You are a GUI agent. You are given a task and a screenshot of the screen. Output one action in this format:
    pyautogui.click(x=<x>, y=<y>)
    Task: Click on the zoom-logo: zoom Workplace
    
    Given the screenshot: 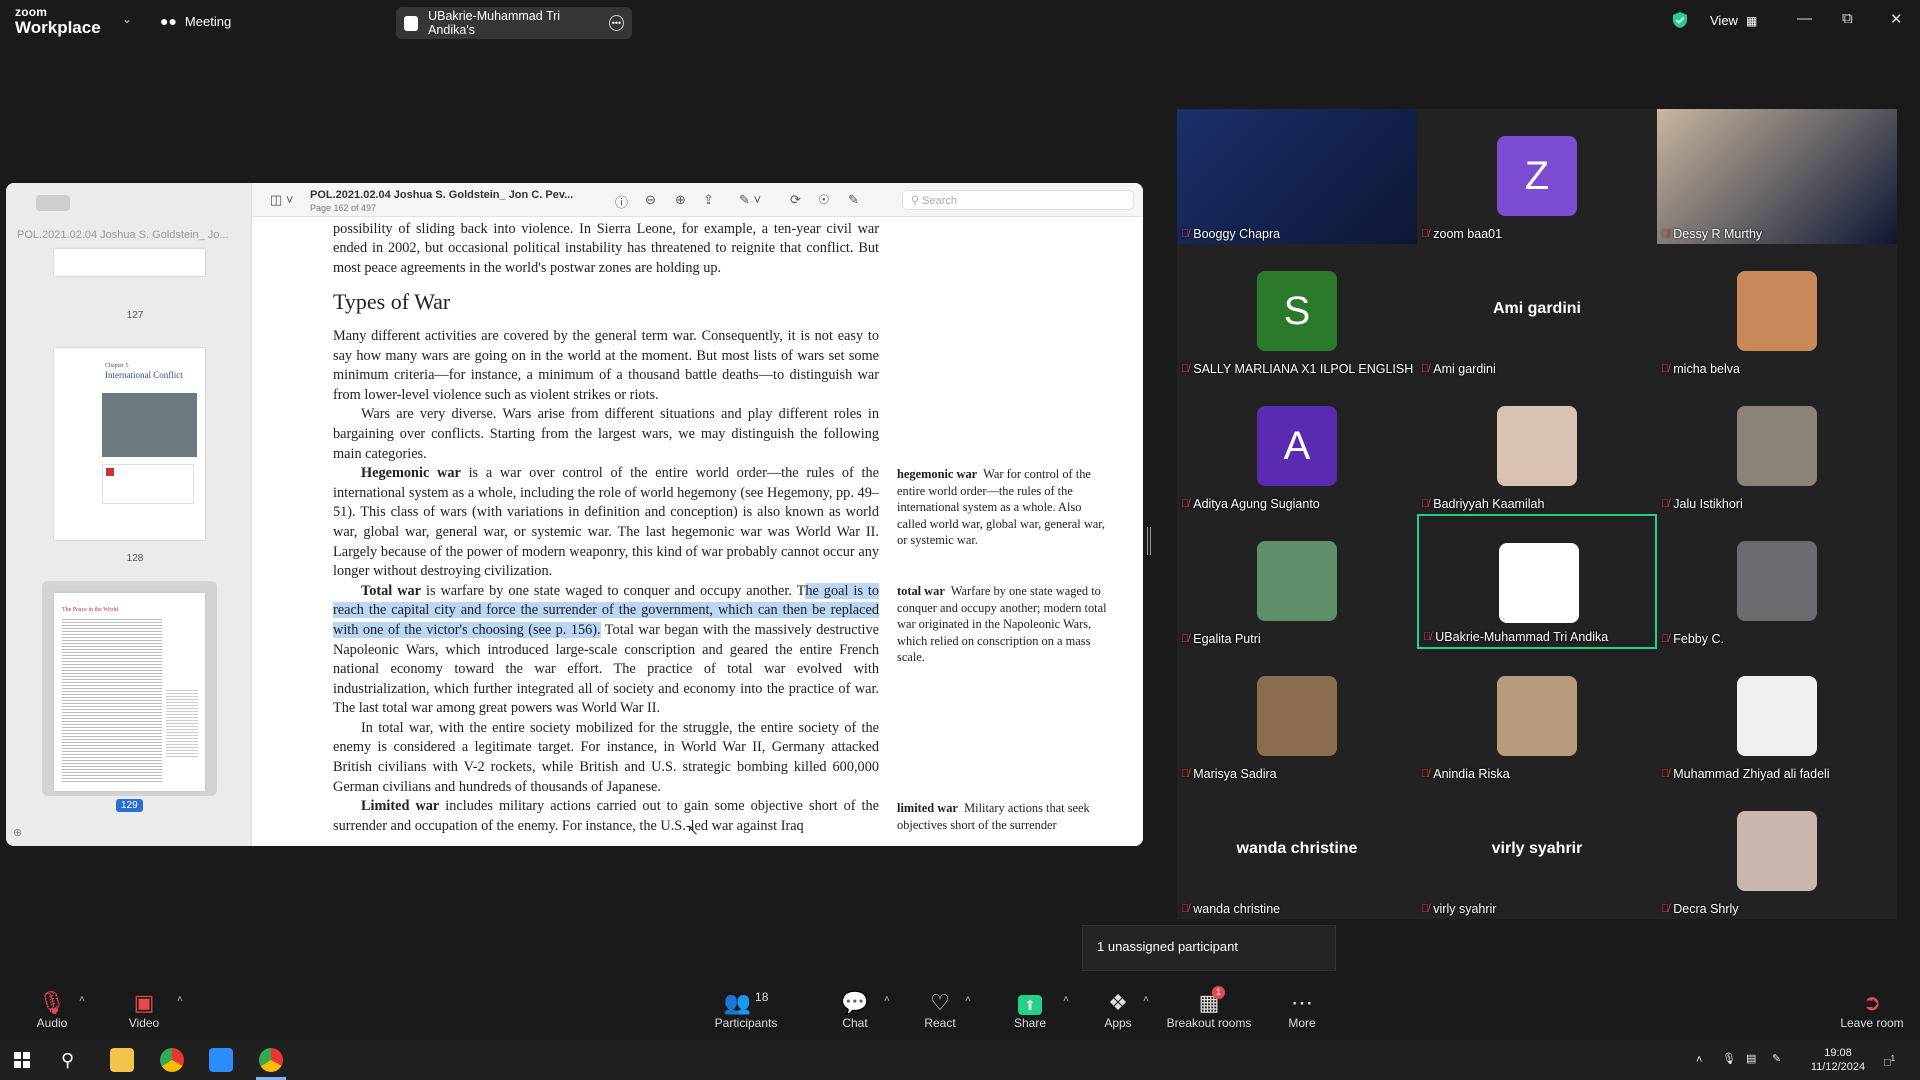 What is the action you would take?
    pyautogui.click(x=58, y=21)
    